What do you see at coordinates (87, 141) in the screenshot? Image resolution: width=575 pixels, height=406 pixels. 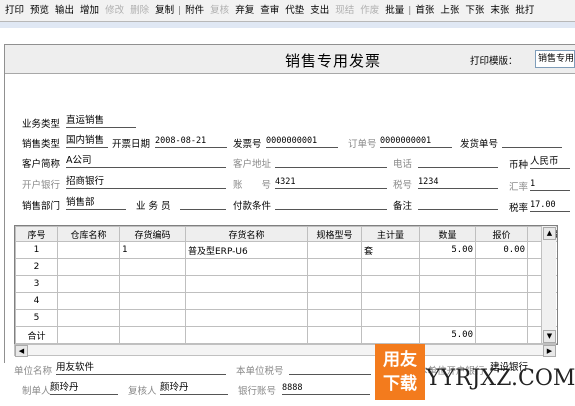 I see `sale-type-field: 国内销售` at bounding box center [87, 141].